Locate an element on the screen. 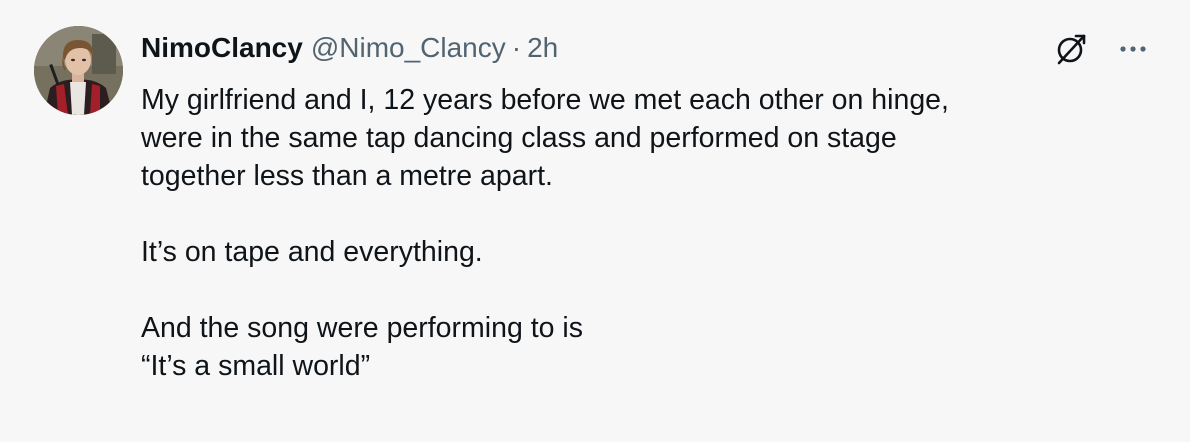 Image resolution: width=1190 pixels, height=442 pixels. tweet-header: NimoClancy @Nimo_Clancy · 2h is located at coordinates (349, 48).